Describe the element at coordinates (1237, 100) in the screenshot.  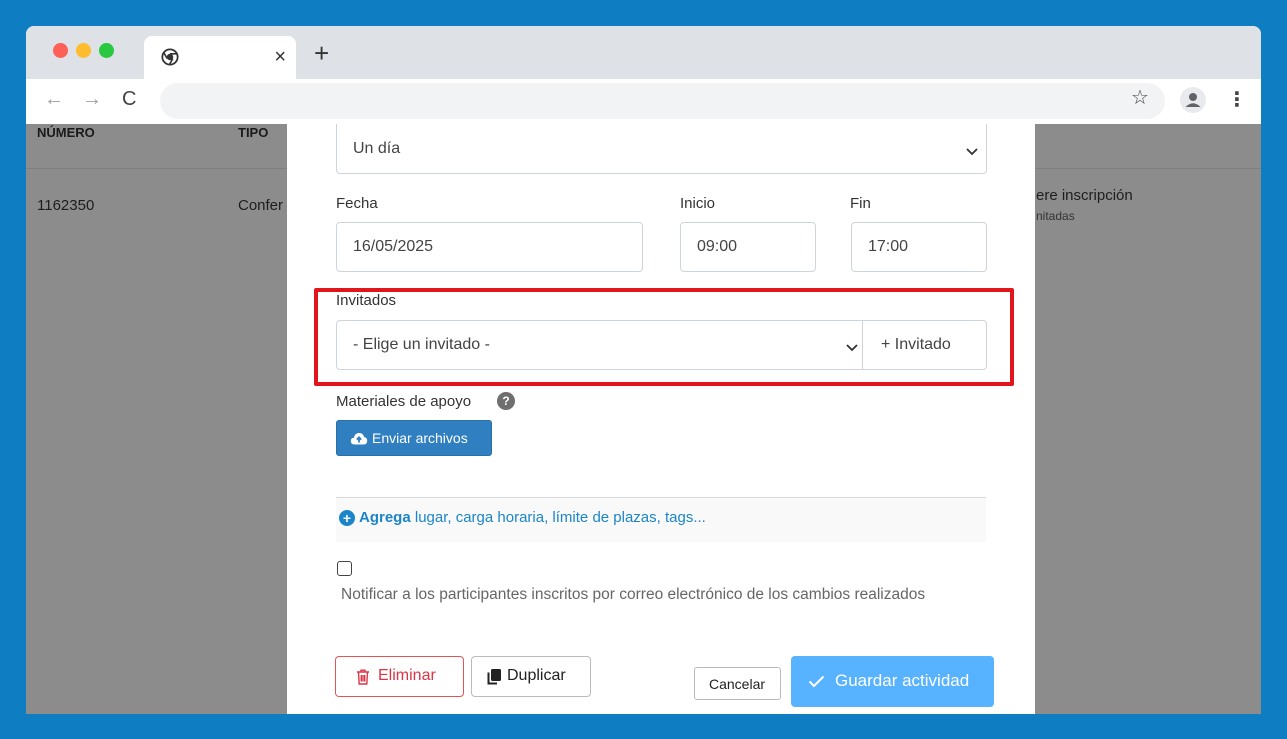
I see `browser-menu-icon: ⋮` at that location.